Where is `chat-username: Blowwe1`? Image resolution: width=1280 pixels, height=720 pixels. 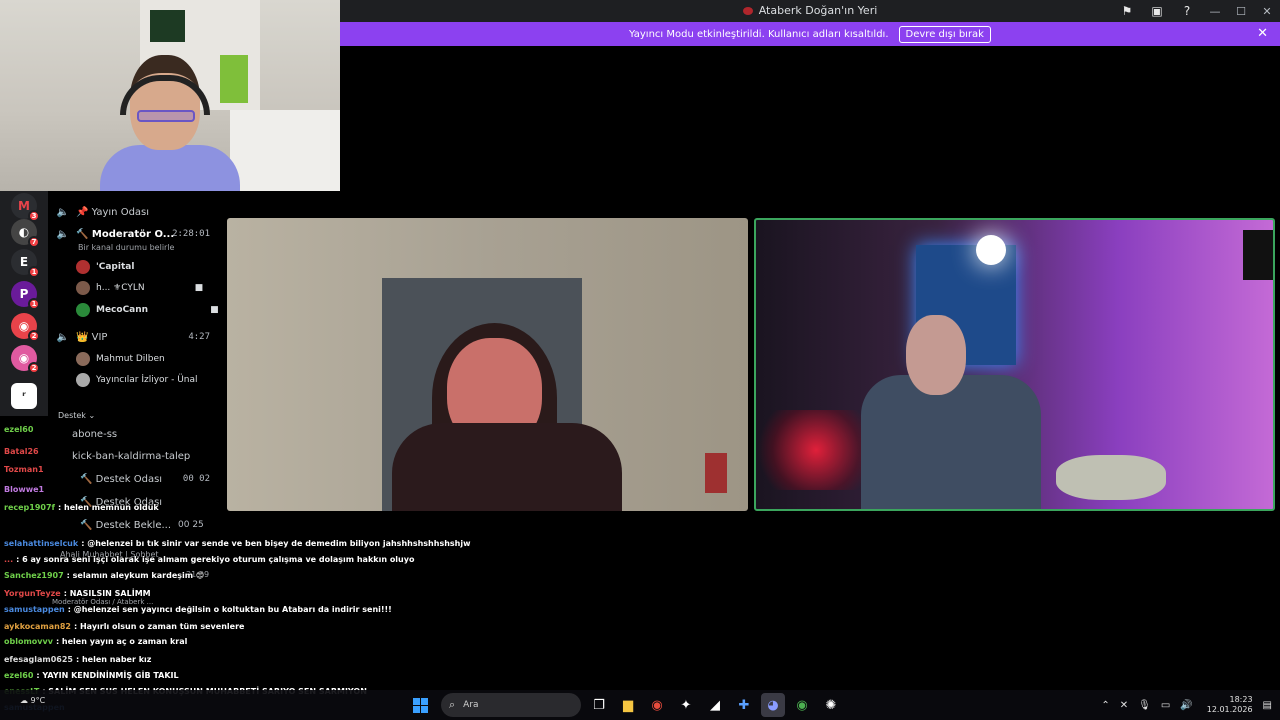
chat-username: Blowwe1 is located at coordinates (24, 489).